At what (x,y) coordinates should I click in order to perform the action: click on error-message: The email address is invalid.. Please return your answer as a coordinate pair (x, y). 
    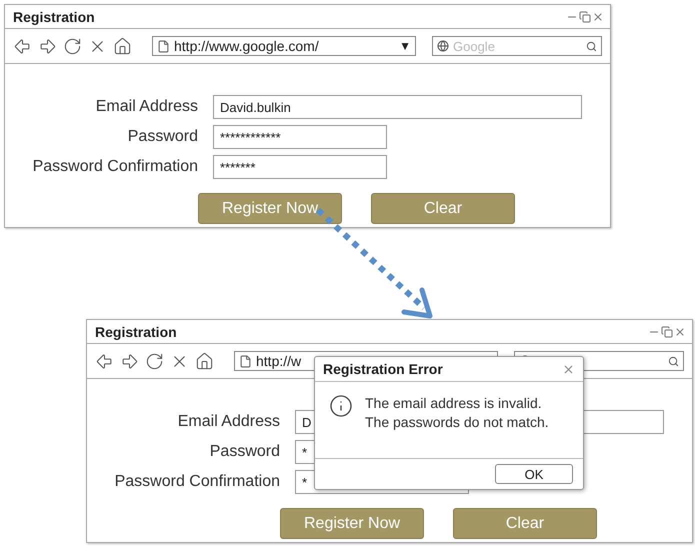
    Looking at the image, I should click on (454, 403).